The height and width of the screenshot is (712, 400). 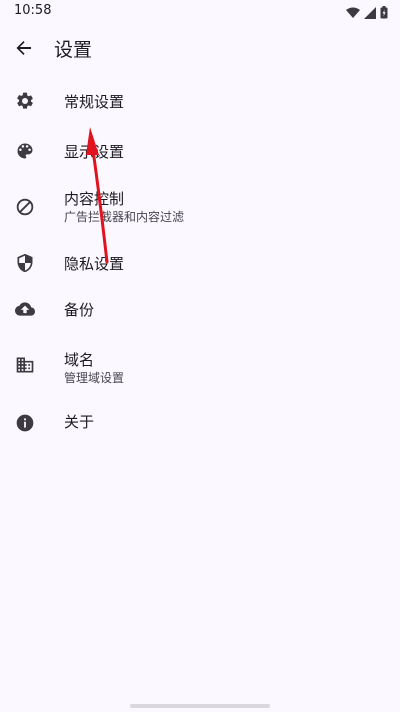 What do you see at coordinates (25, 309) in the screenshot?
I see `cloud-upload-icon` at bounding box center [25, 309].